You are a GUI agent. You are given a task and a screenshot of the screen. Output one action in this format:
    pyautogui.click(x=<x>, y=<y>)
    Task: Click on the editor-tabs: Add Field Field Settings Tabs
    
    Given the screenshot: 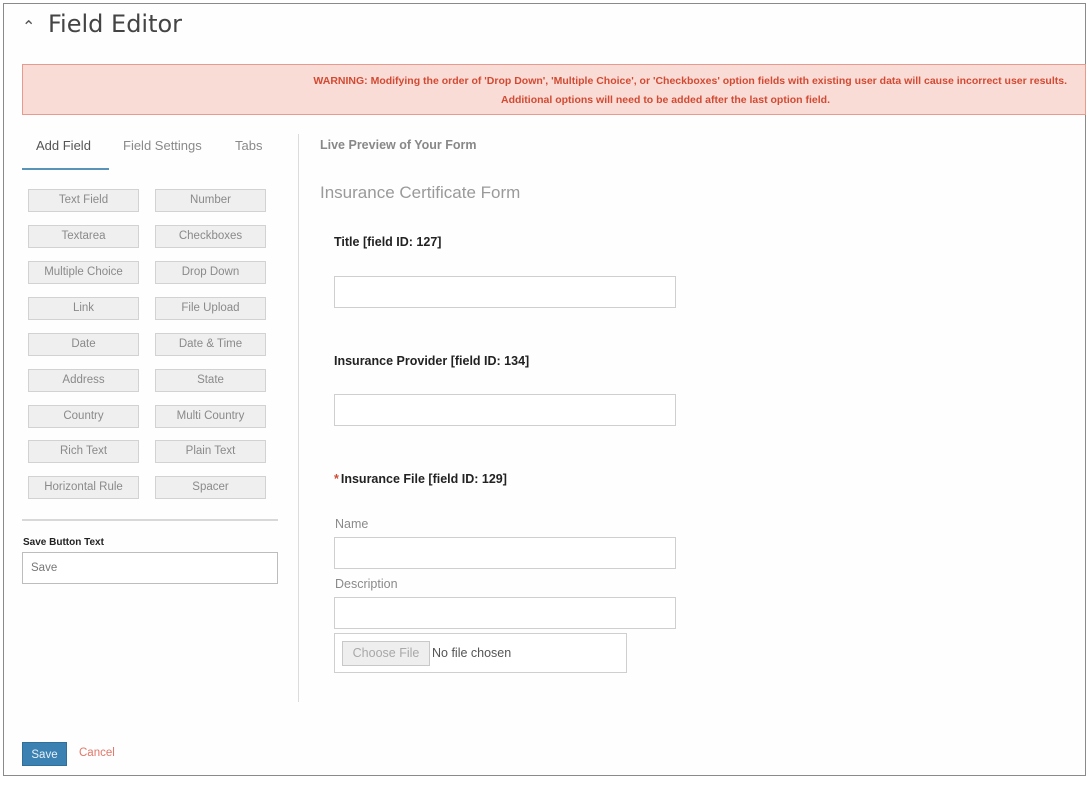 What is the action you would take?
    pyautogui.click(x=150, y=151)
    